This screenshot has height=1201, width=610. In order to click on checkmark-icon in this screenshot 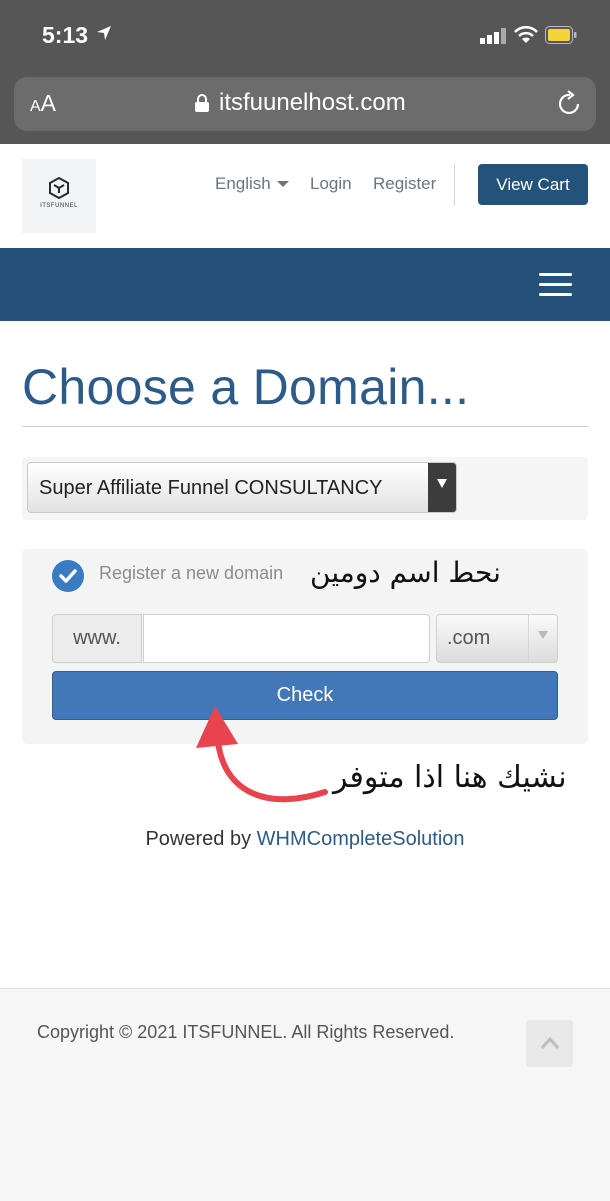, I will do `click(68, 576)`.